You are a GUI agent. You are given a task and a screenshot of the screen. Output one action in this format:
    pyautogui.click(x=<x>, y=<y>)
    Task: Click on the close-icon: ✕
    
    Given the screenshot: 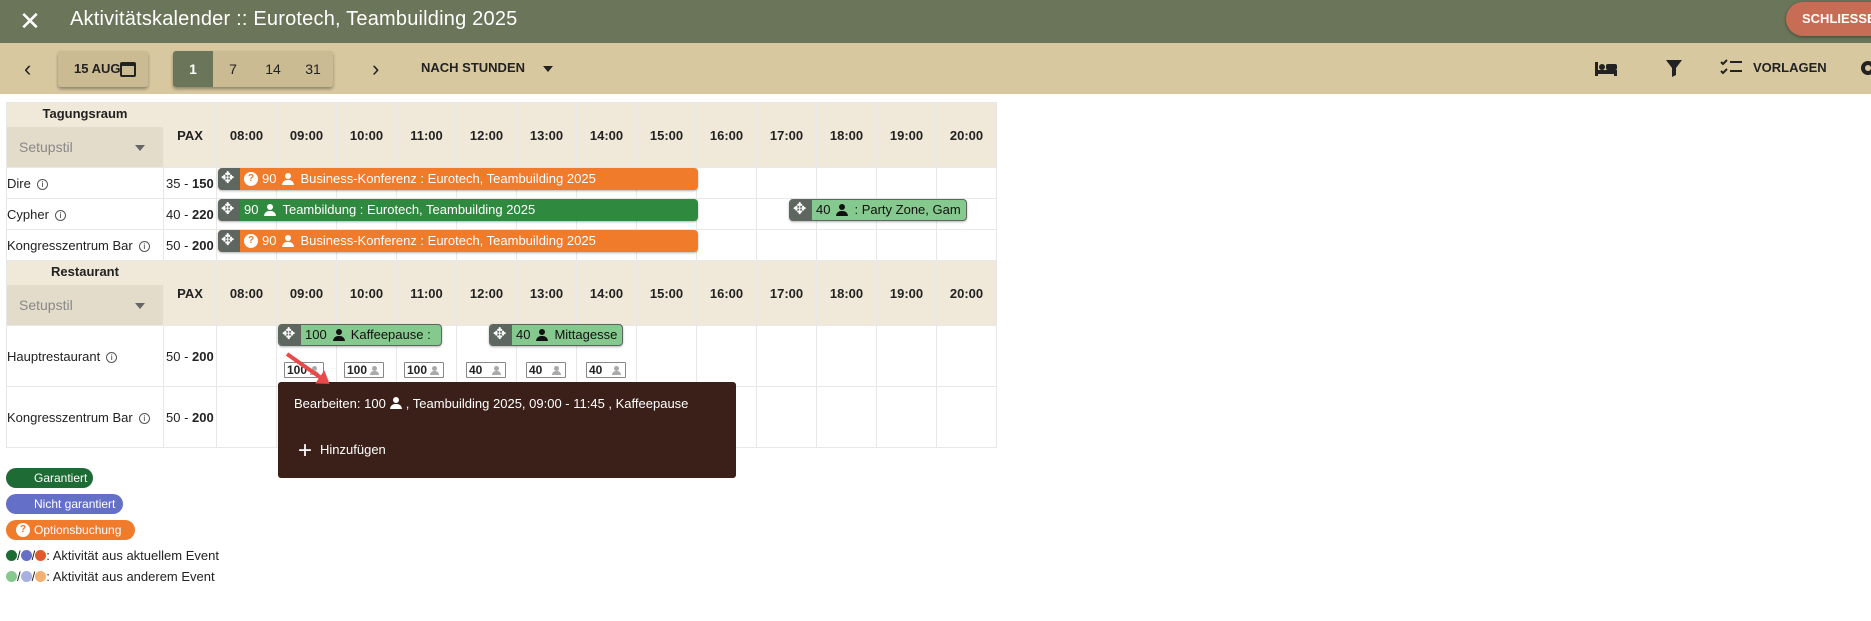 What is the action you would take?
    pyautogui.click(x=30, y=21)
    